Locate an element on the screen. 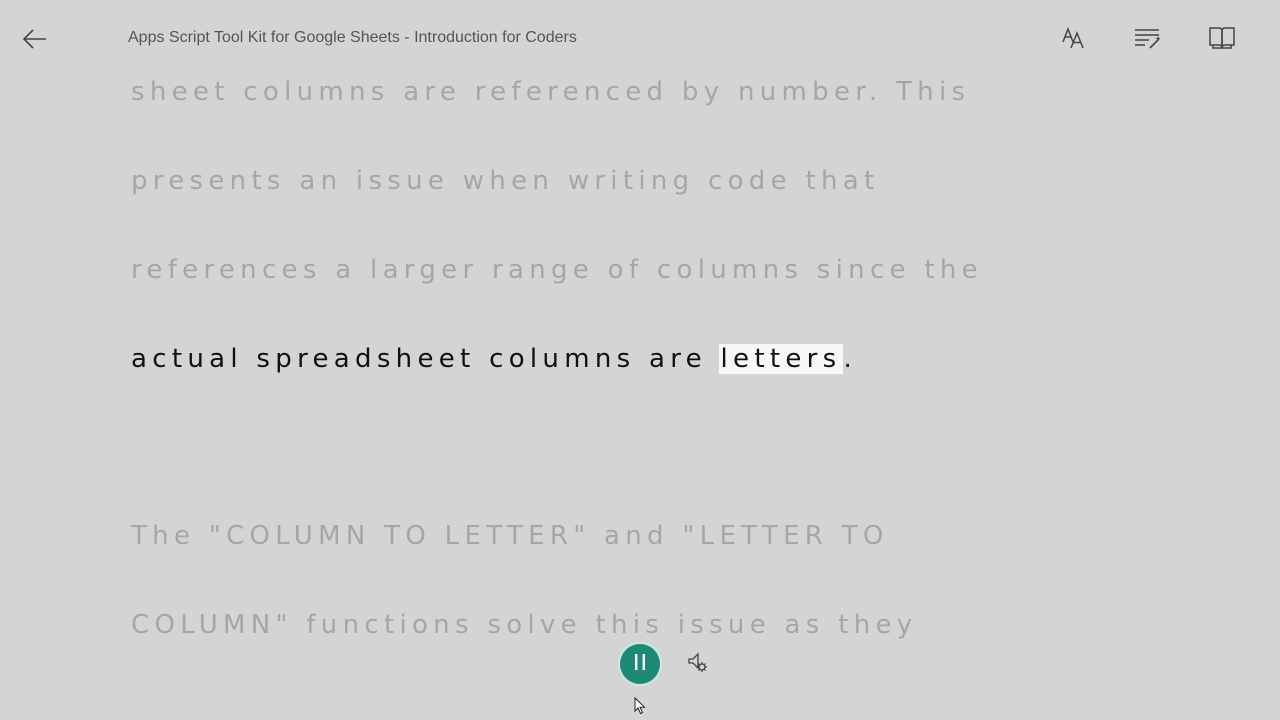 This screenshot has height=720, width=1280. text-options-button is located at coordinates (1074, 40).